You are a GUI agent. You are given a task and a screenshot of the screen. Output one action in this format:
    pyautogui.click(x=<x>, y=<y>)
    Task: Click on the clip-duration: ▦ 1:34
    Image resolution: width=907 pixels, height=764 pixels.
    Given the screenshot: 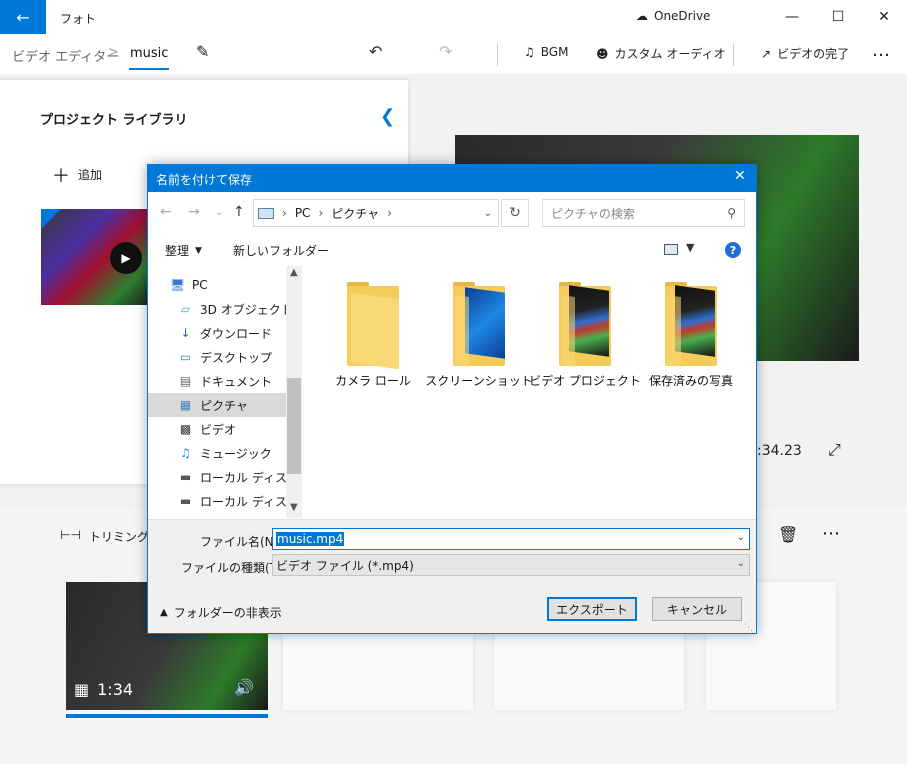 What is the action you would take?
    pyautogui.click(x=104, y=689)
    